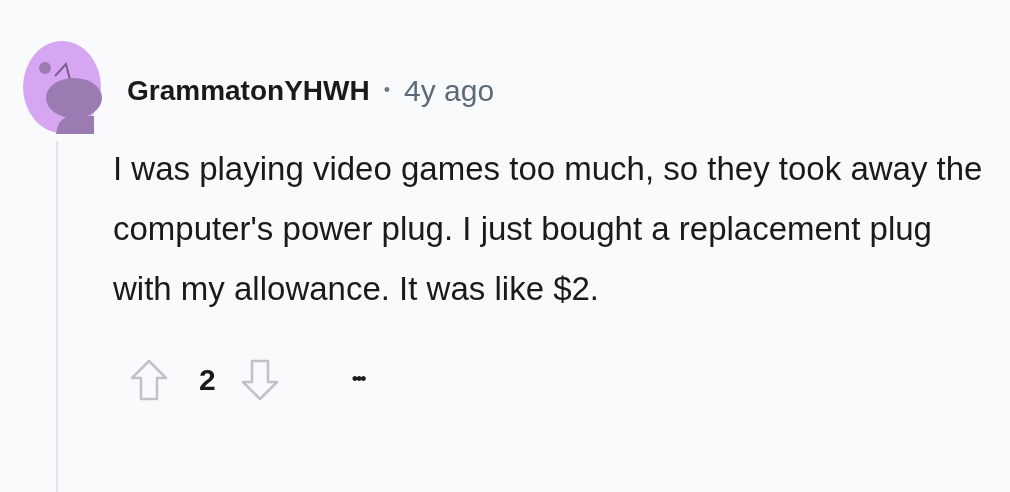 This screenshot has height=492, width=1010. What do you see at coordinates (61, 87) in the screenshot?
I see `avatar-icon` at bounding box center [61, 87].